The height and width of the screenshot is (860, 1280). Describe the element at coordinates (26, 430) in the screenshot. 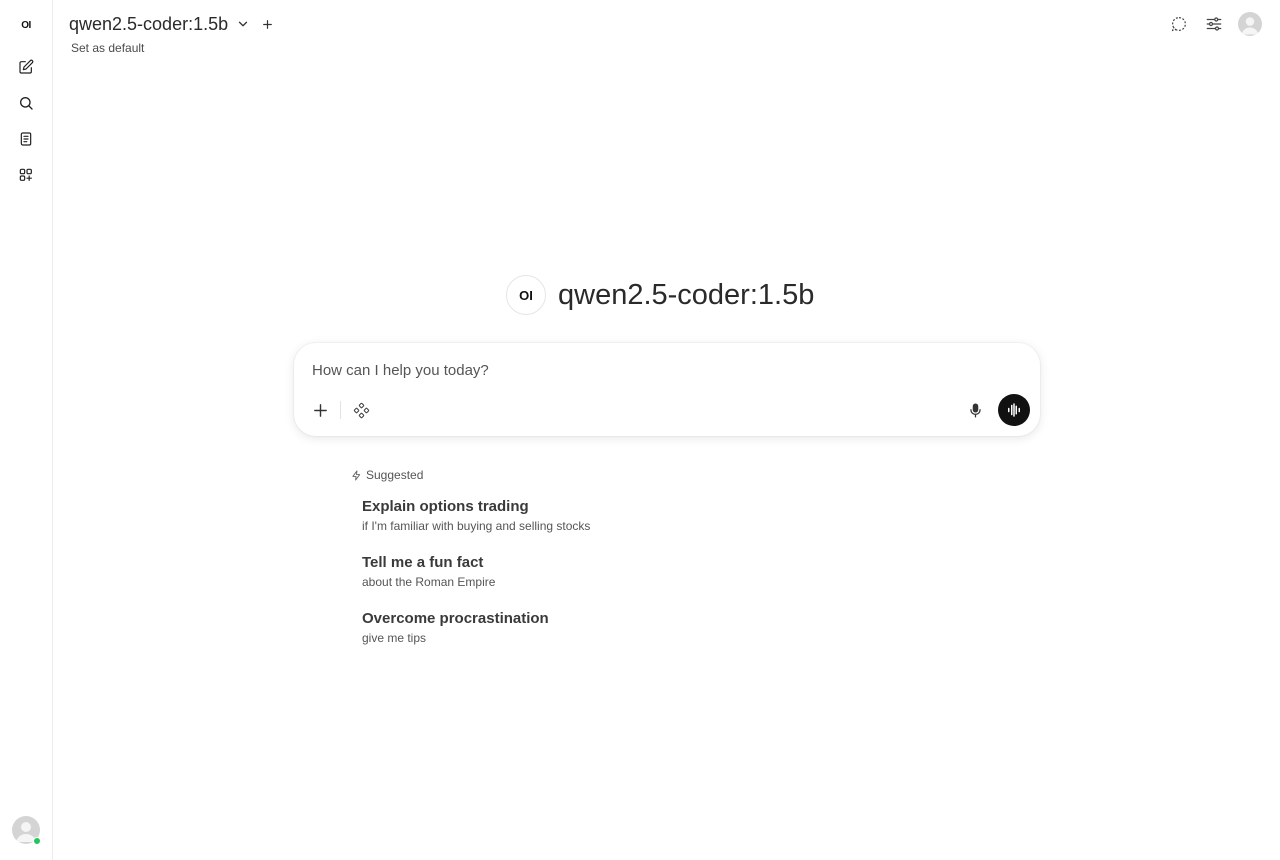

I see `sidebar: OI` at that location.